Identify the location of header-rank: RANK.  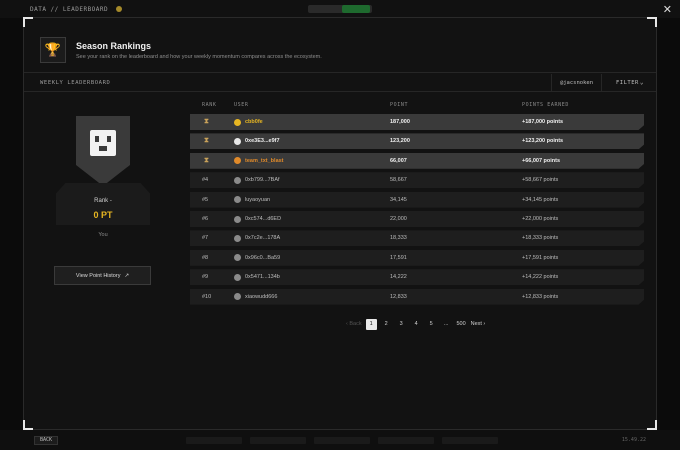
(209, 105).